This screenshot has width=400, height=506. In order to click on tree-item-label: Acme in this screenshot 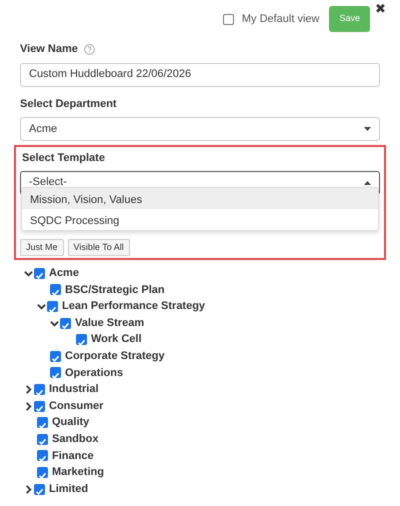, I will do `click(64, 273)`.